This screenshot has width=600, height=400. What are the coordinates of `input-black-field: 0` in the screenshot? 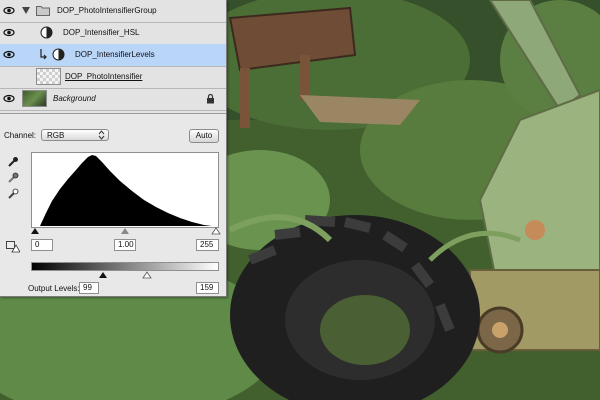 It's located at (42, 245).